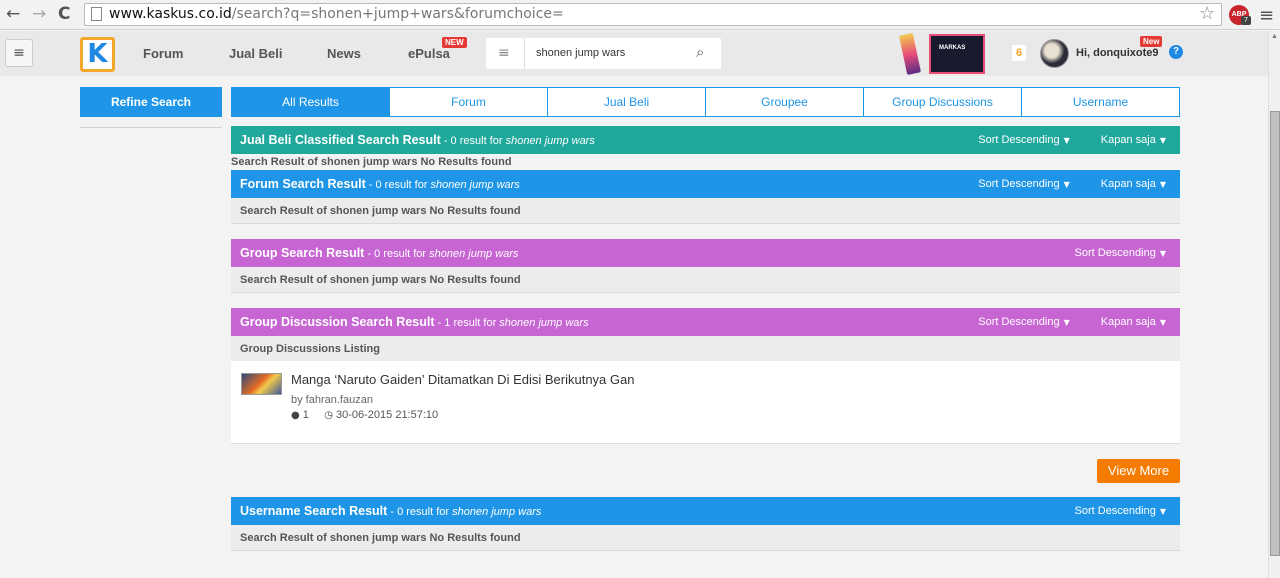 Image resolution: width=1280 pixels, height=578 pixels. Describe the element at coordinates (387, 415) in the screenshot. I see `post-date: 30-06-2015 21:57:10` at that location.